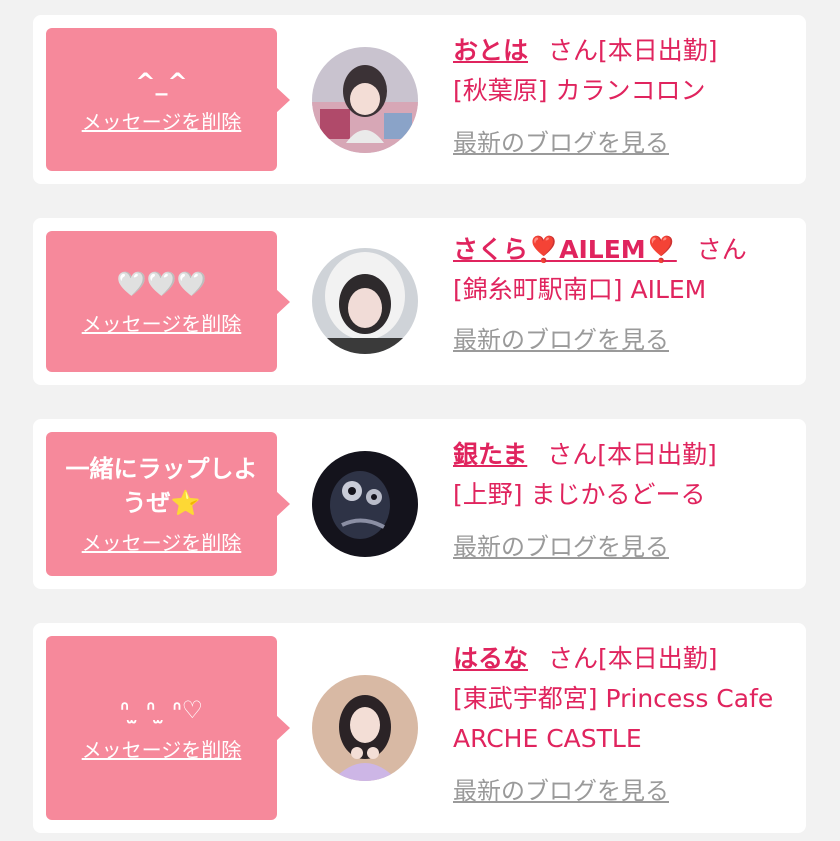 This screenshot has width=840, height=841. What do you see at coordinates (161, 486) in the screenshot?
I see `message-text: 一緒にラップしようぜ⭐` at bounding box center [161, 486].